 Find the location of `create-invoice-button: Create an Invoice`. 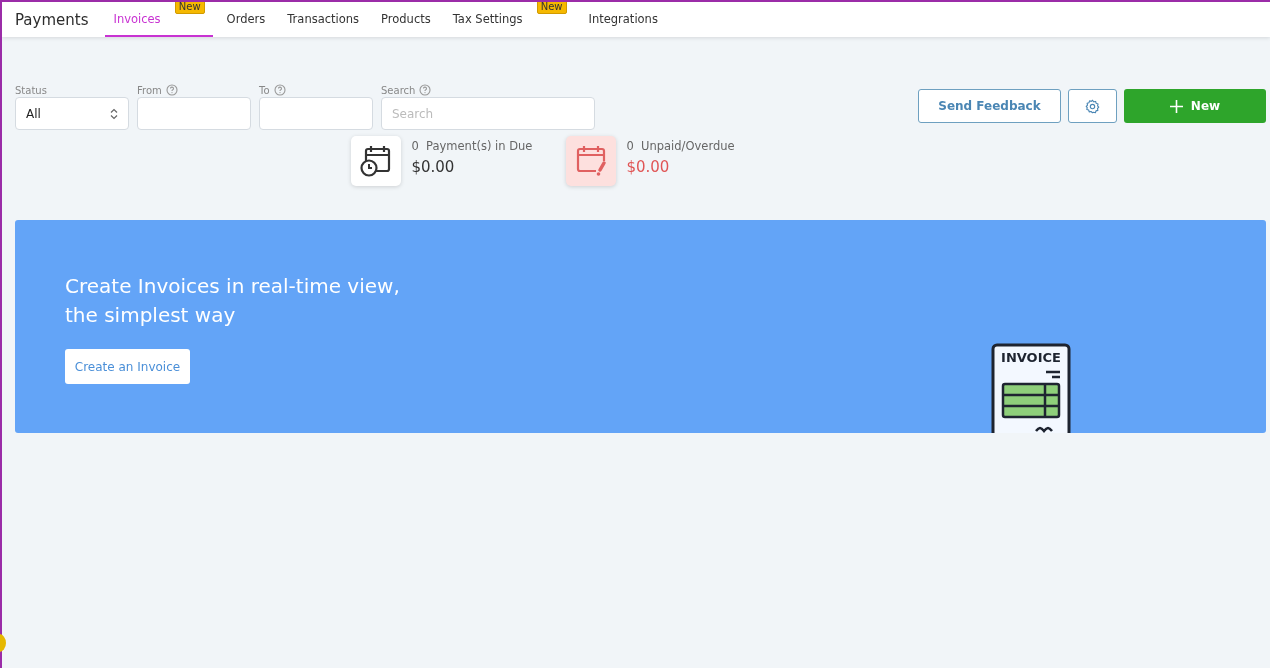

create-invoice-button: Create an Invoice is located at coordinates (127, 366).